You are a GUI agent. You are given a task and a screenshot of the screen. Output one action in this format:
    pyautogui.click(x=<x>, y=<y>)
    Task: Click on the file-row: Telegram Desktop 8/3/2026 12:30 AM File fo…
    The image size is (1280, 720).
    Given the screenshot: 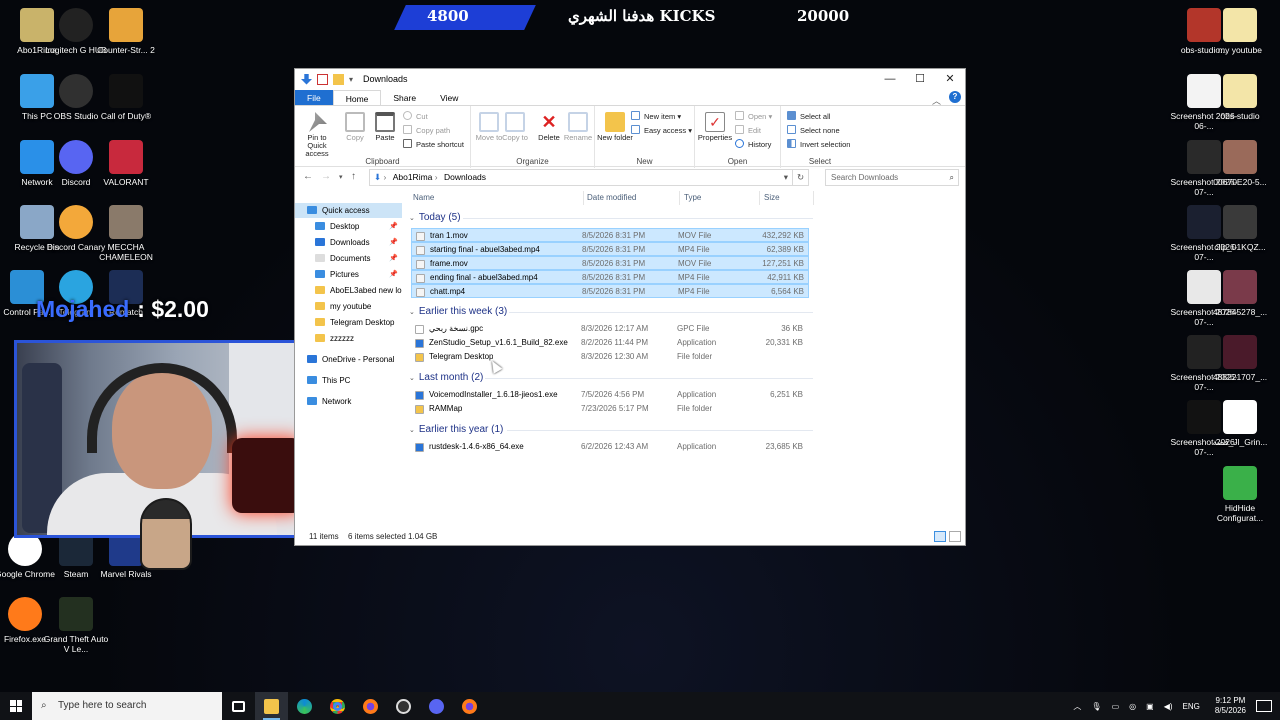 What is the action you would take?
    pyautogui.click(x=610, y=357)
    